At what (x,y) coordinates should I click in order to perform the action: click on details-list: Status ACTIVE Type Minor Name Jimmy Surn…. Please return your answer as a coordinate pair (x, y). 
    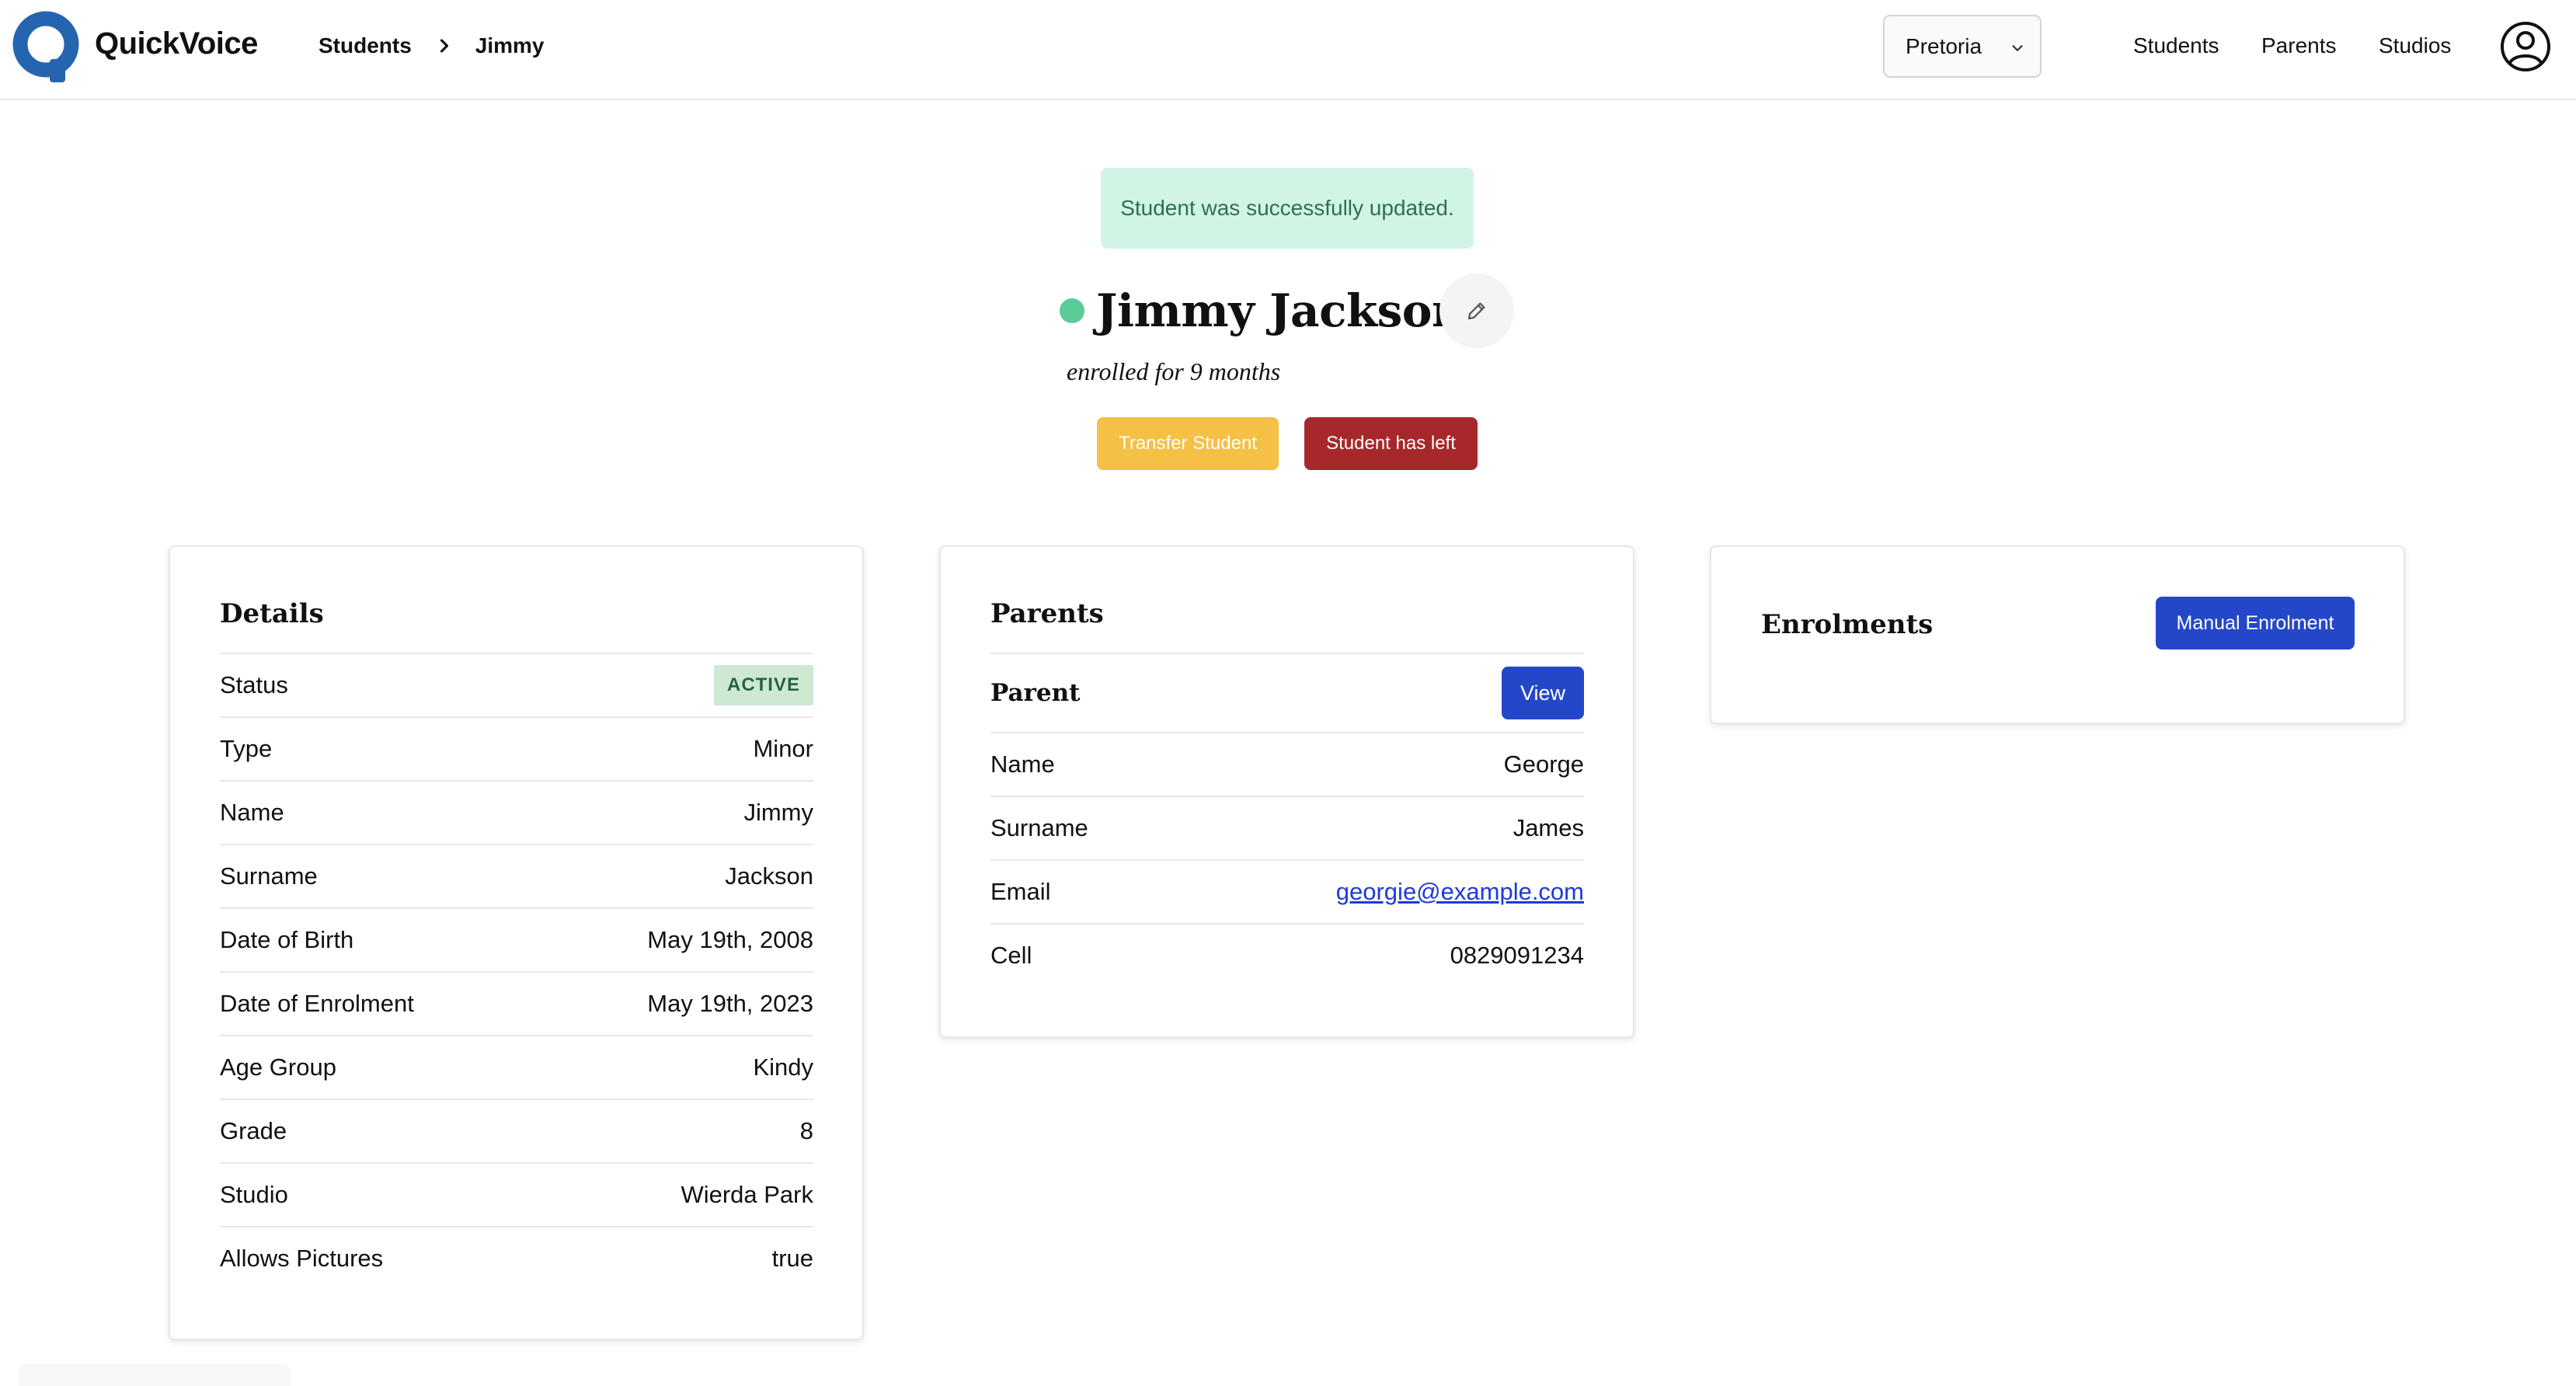
    Looking at the image, I should click on (516, 971).